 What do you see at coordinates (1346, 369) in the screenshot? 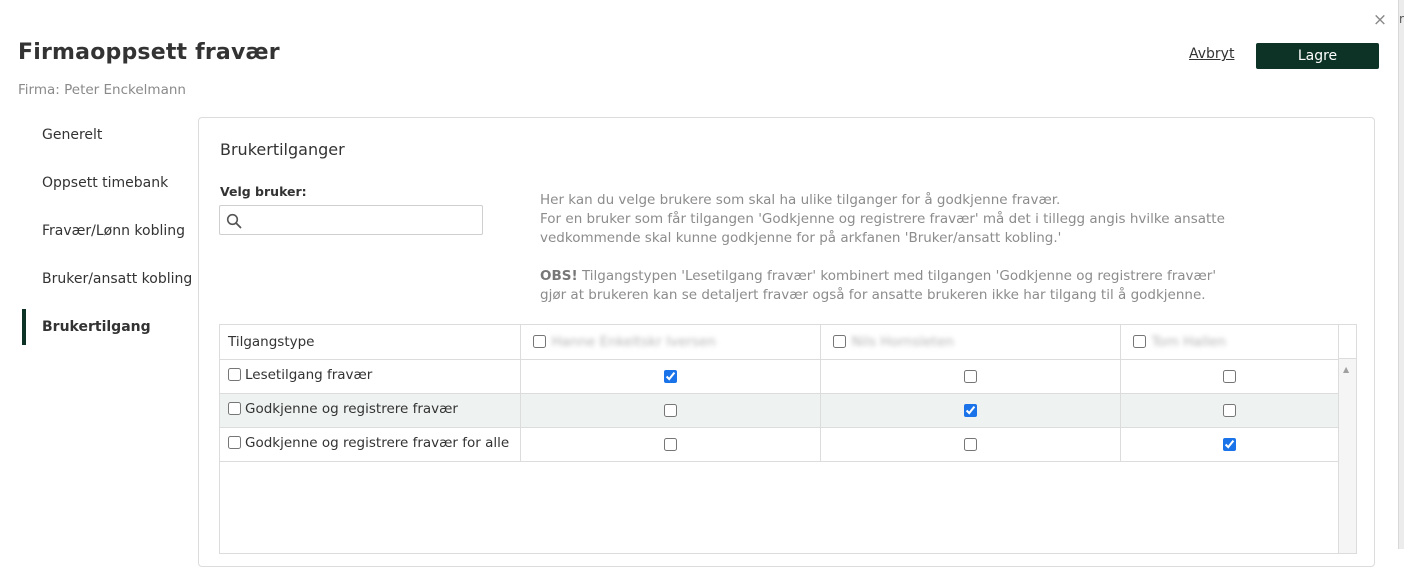
I see `chevron-up-icon: ▲` at bounding box center [1346, 369].